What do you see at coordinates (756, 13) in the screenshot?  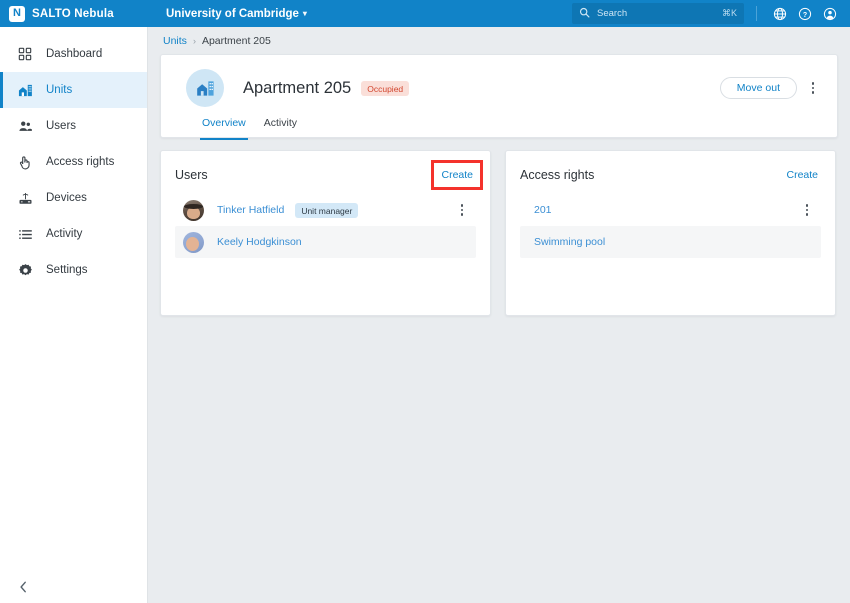 I see `toolbar-divider` at bounding box center [756, 13].